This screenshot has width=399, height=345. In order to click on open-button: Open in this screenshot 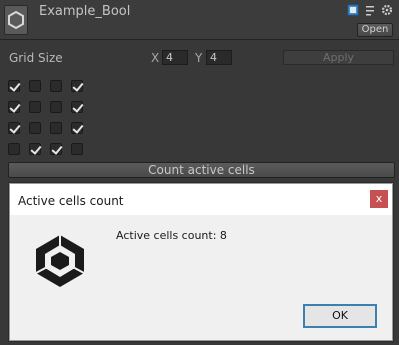, I will do `click(375, 30)`.